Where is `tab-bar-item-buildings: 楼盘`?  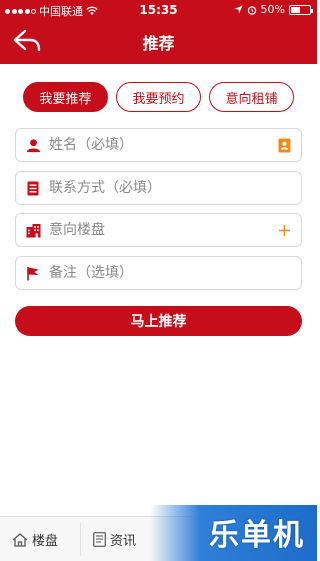 tab-bar-item-buildings: 楼盘 is located at coordinates (35, 539).